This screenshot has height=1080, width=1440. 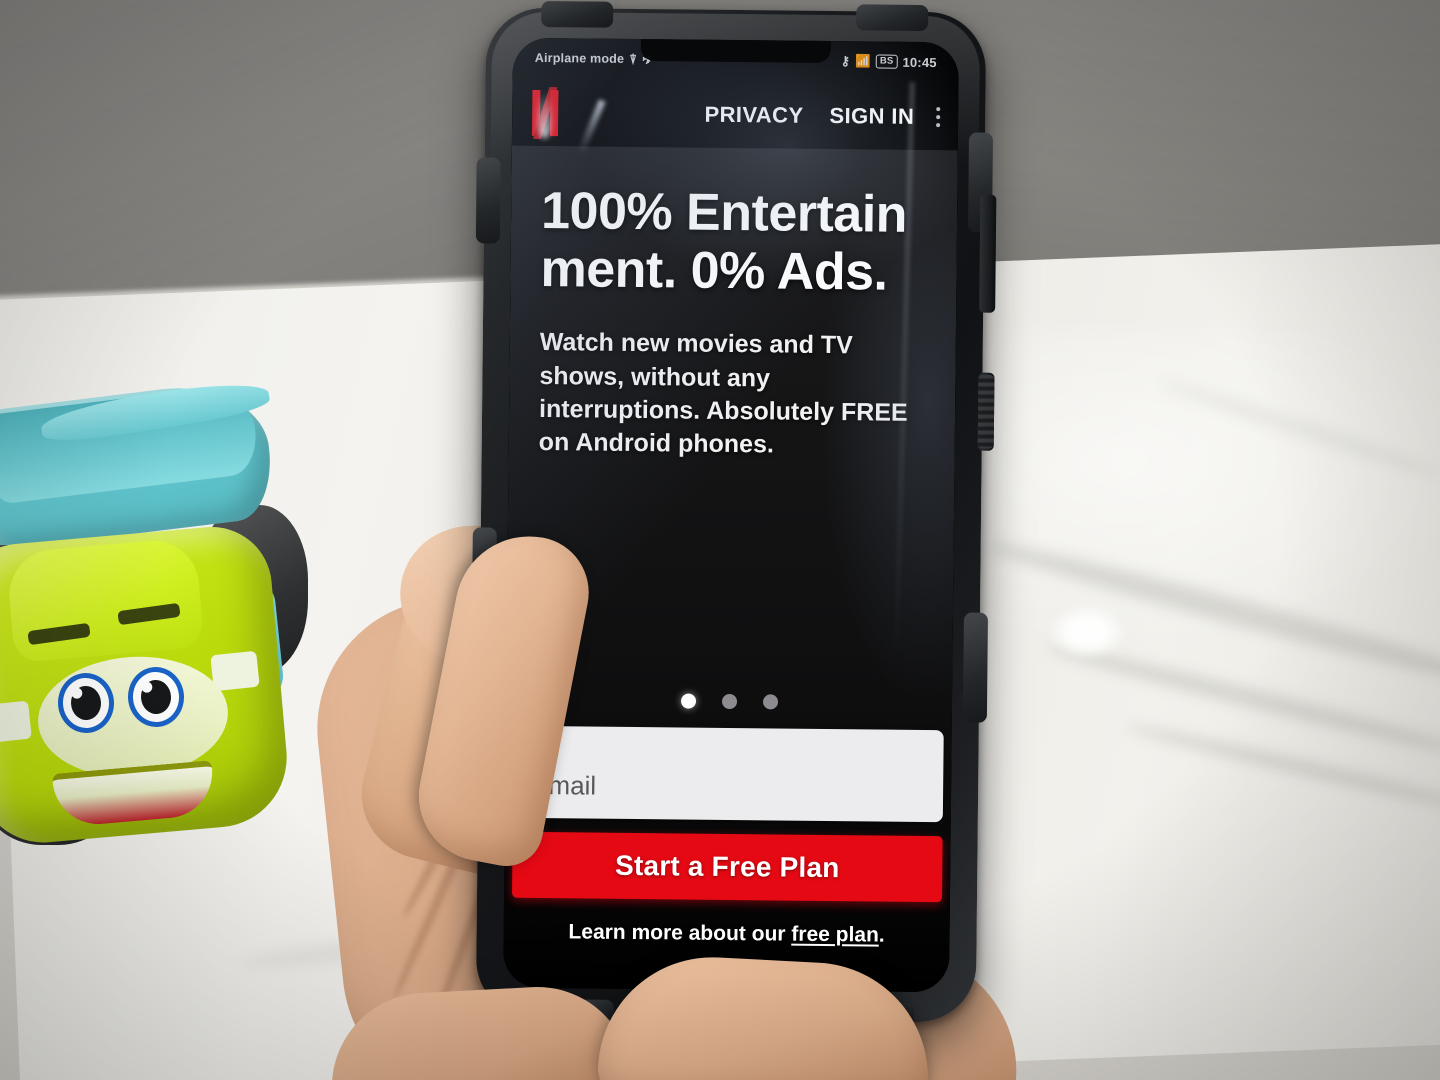 I want to click on status-bar-clock: 10:45, so click(x=919, y=62).